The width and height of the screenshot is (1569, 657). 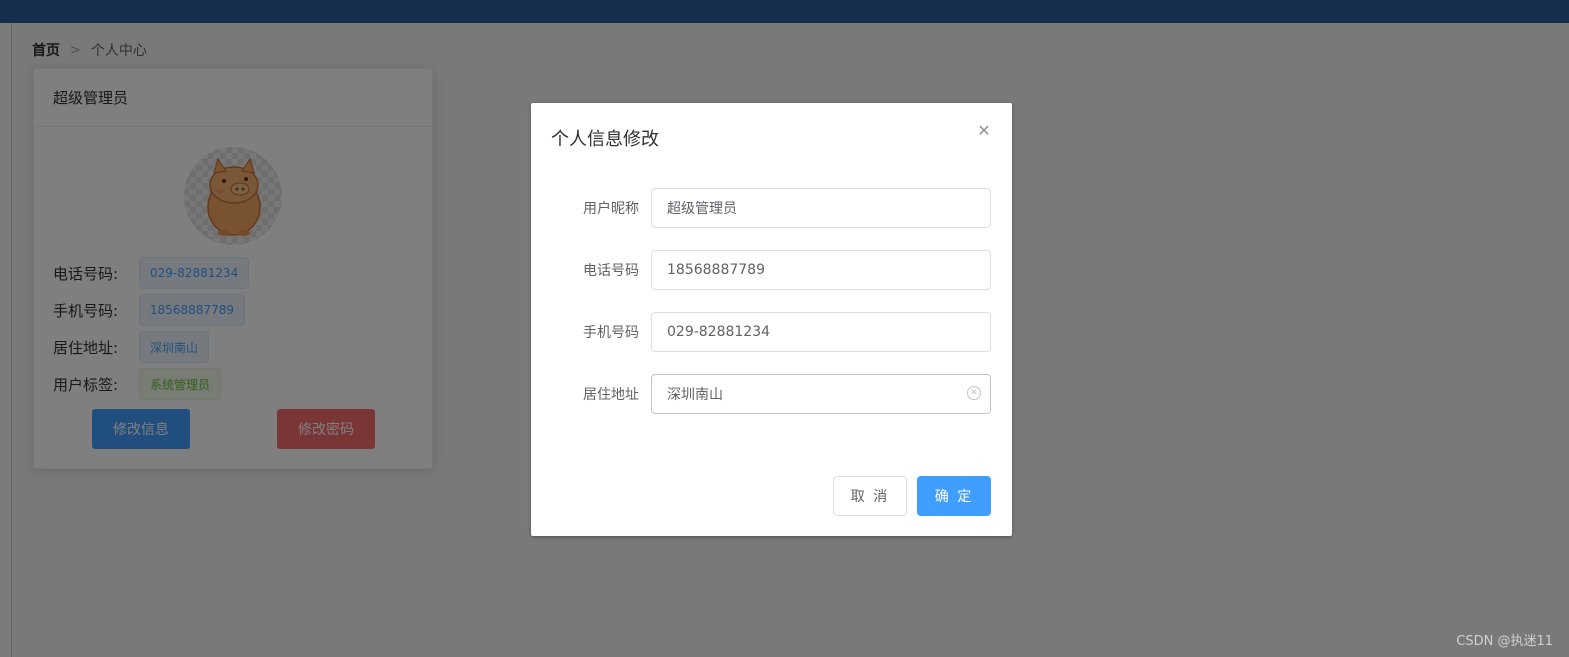 What do you see at coordinates (870, 496) in the screenshot?
I see `cancel-button: 取 消` at bounding box center [870, 496].